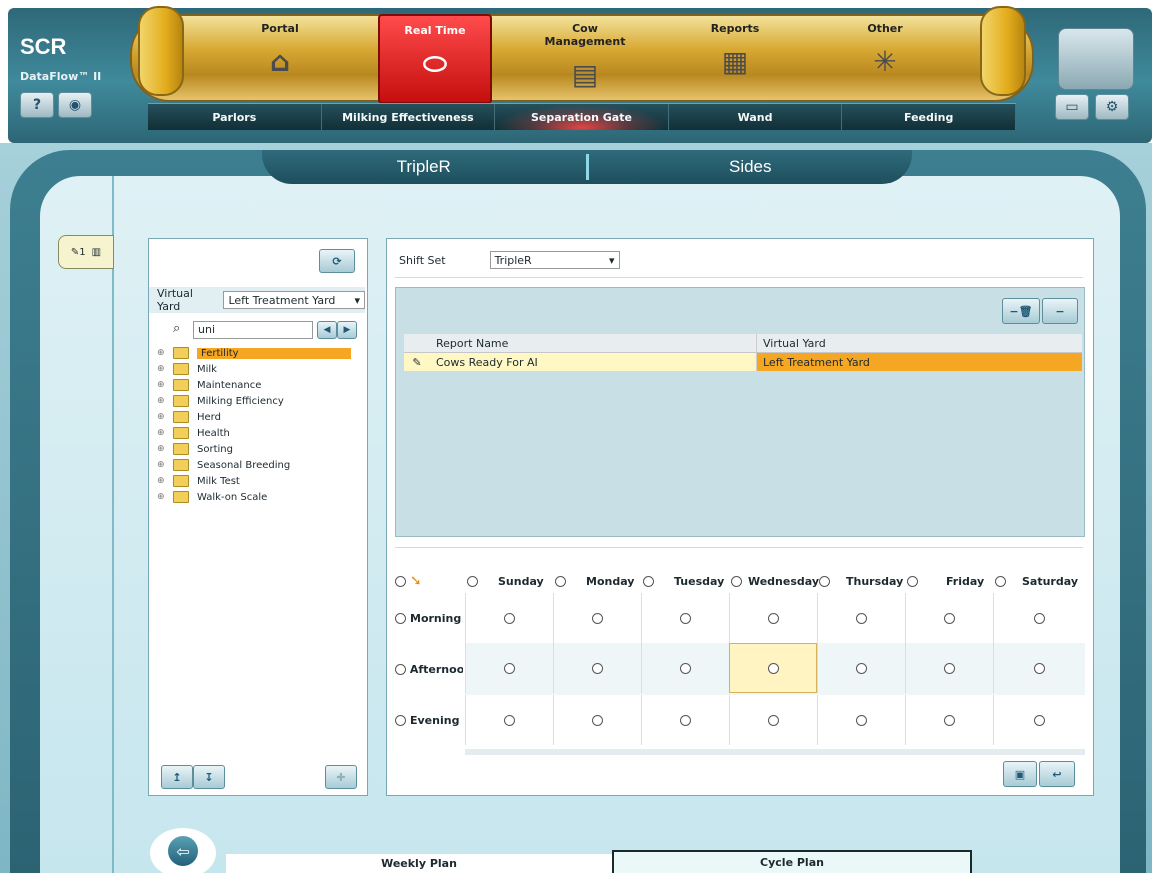  Describe the element at coordinates (357, 300) in the screenshot. I see `chevron-down-icon: ▾` at that location.